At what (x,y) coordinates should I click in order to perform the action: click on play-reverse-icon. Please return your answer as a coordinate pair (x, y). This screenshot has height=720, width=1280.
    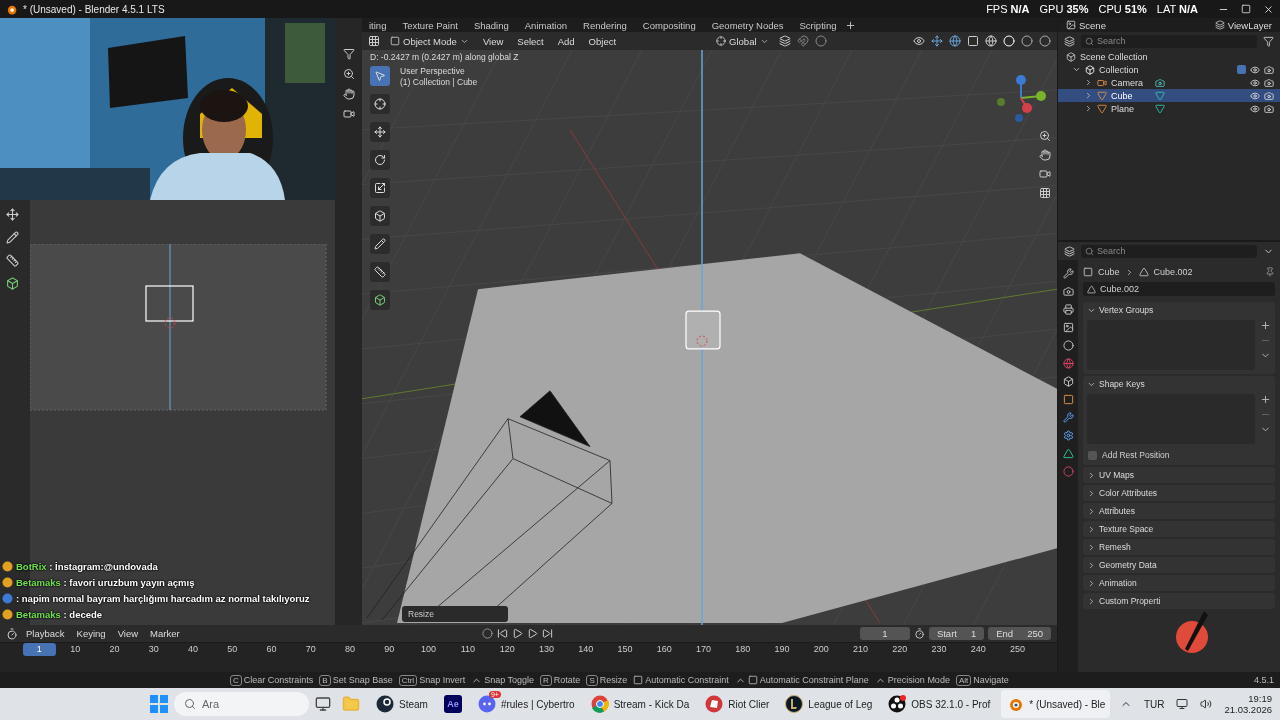
    Looking at the image, I should click on (517, 633).